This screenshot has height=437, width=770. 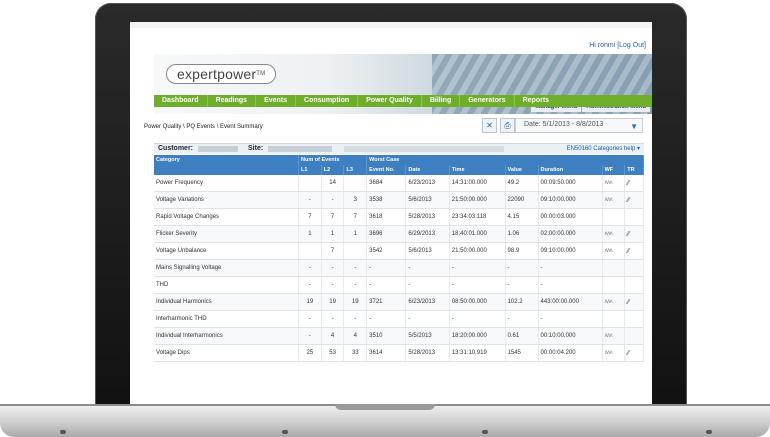 I want to click on cell-l2: -, so click(x=333, y=200).